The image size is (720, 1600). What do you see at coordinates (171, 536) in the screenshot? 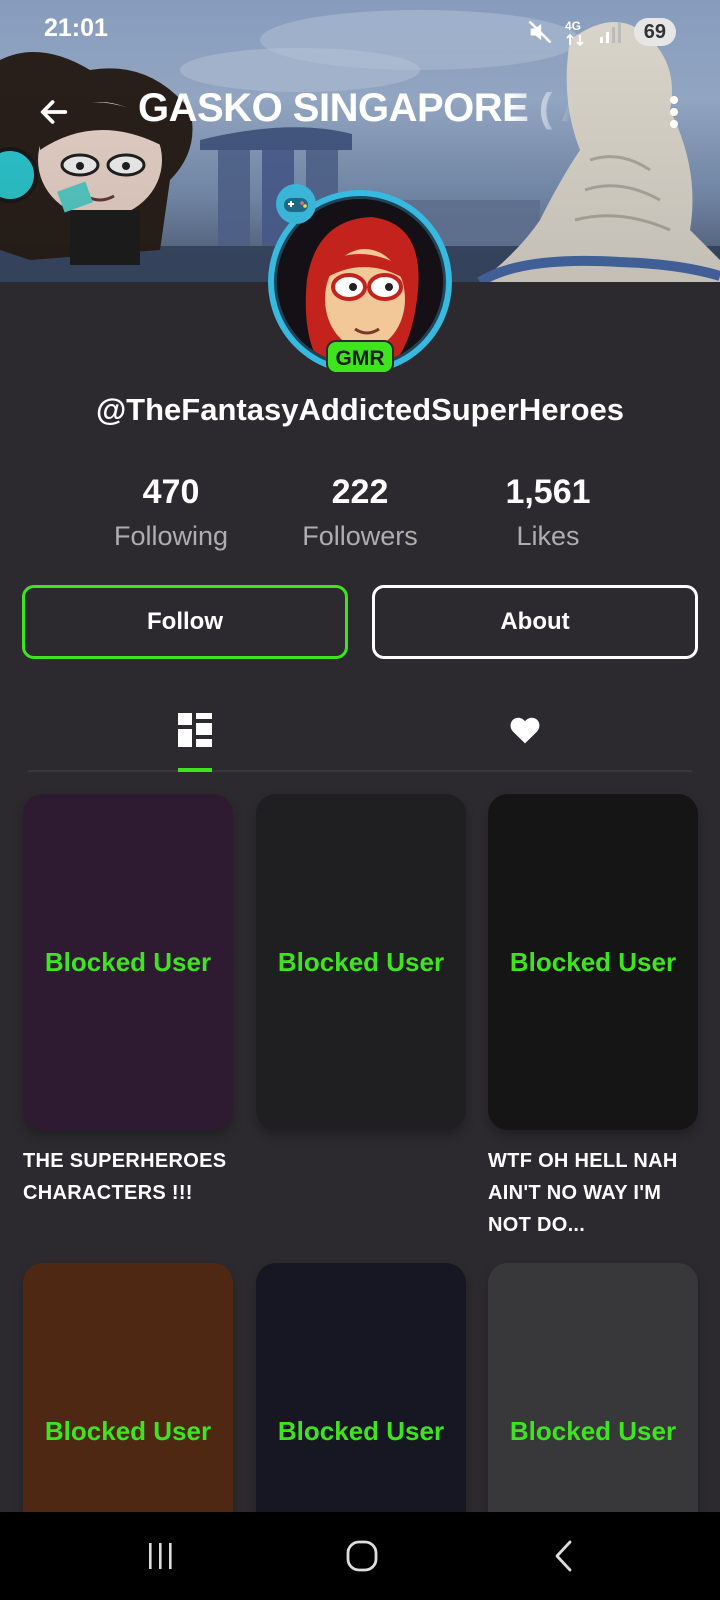
I see `stat-label: Following` at bounding box center [171, 536].